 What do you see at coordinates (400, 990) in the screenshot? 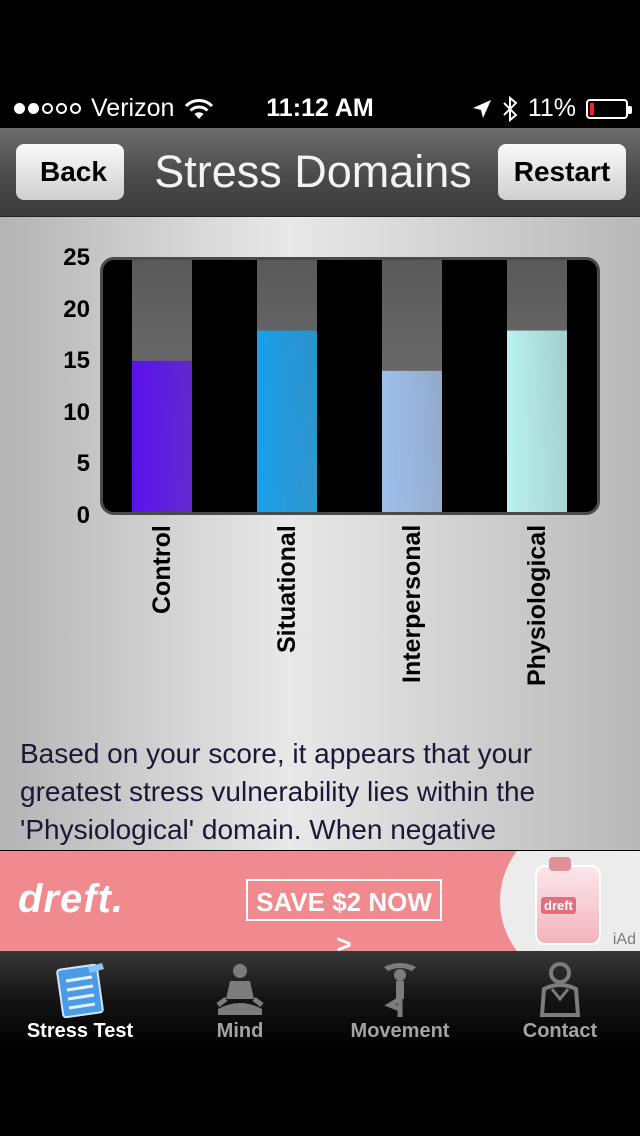
I see `yoga-pose-icon` at bounding box center [400, 990].